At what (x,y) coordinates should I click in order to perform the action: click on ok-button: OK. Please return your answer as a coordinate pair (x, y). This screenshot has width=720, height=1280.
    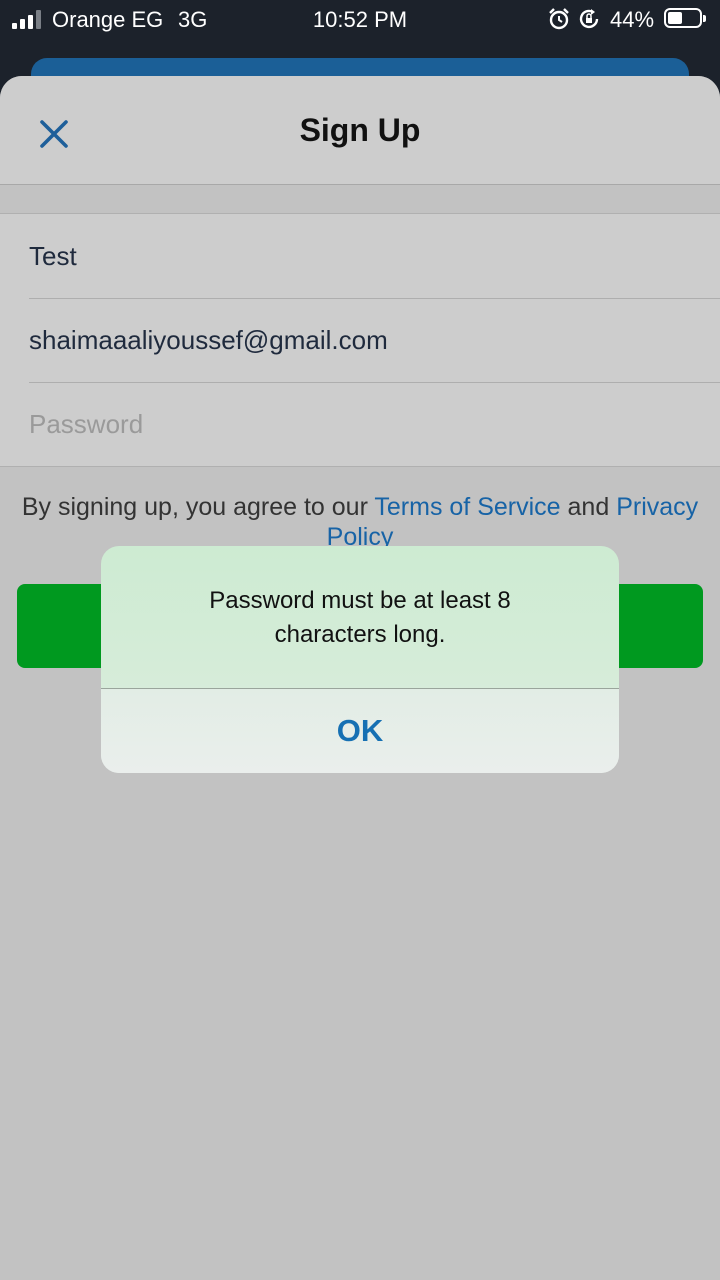
    Looking at the image, I should click on (360, 731).